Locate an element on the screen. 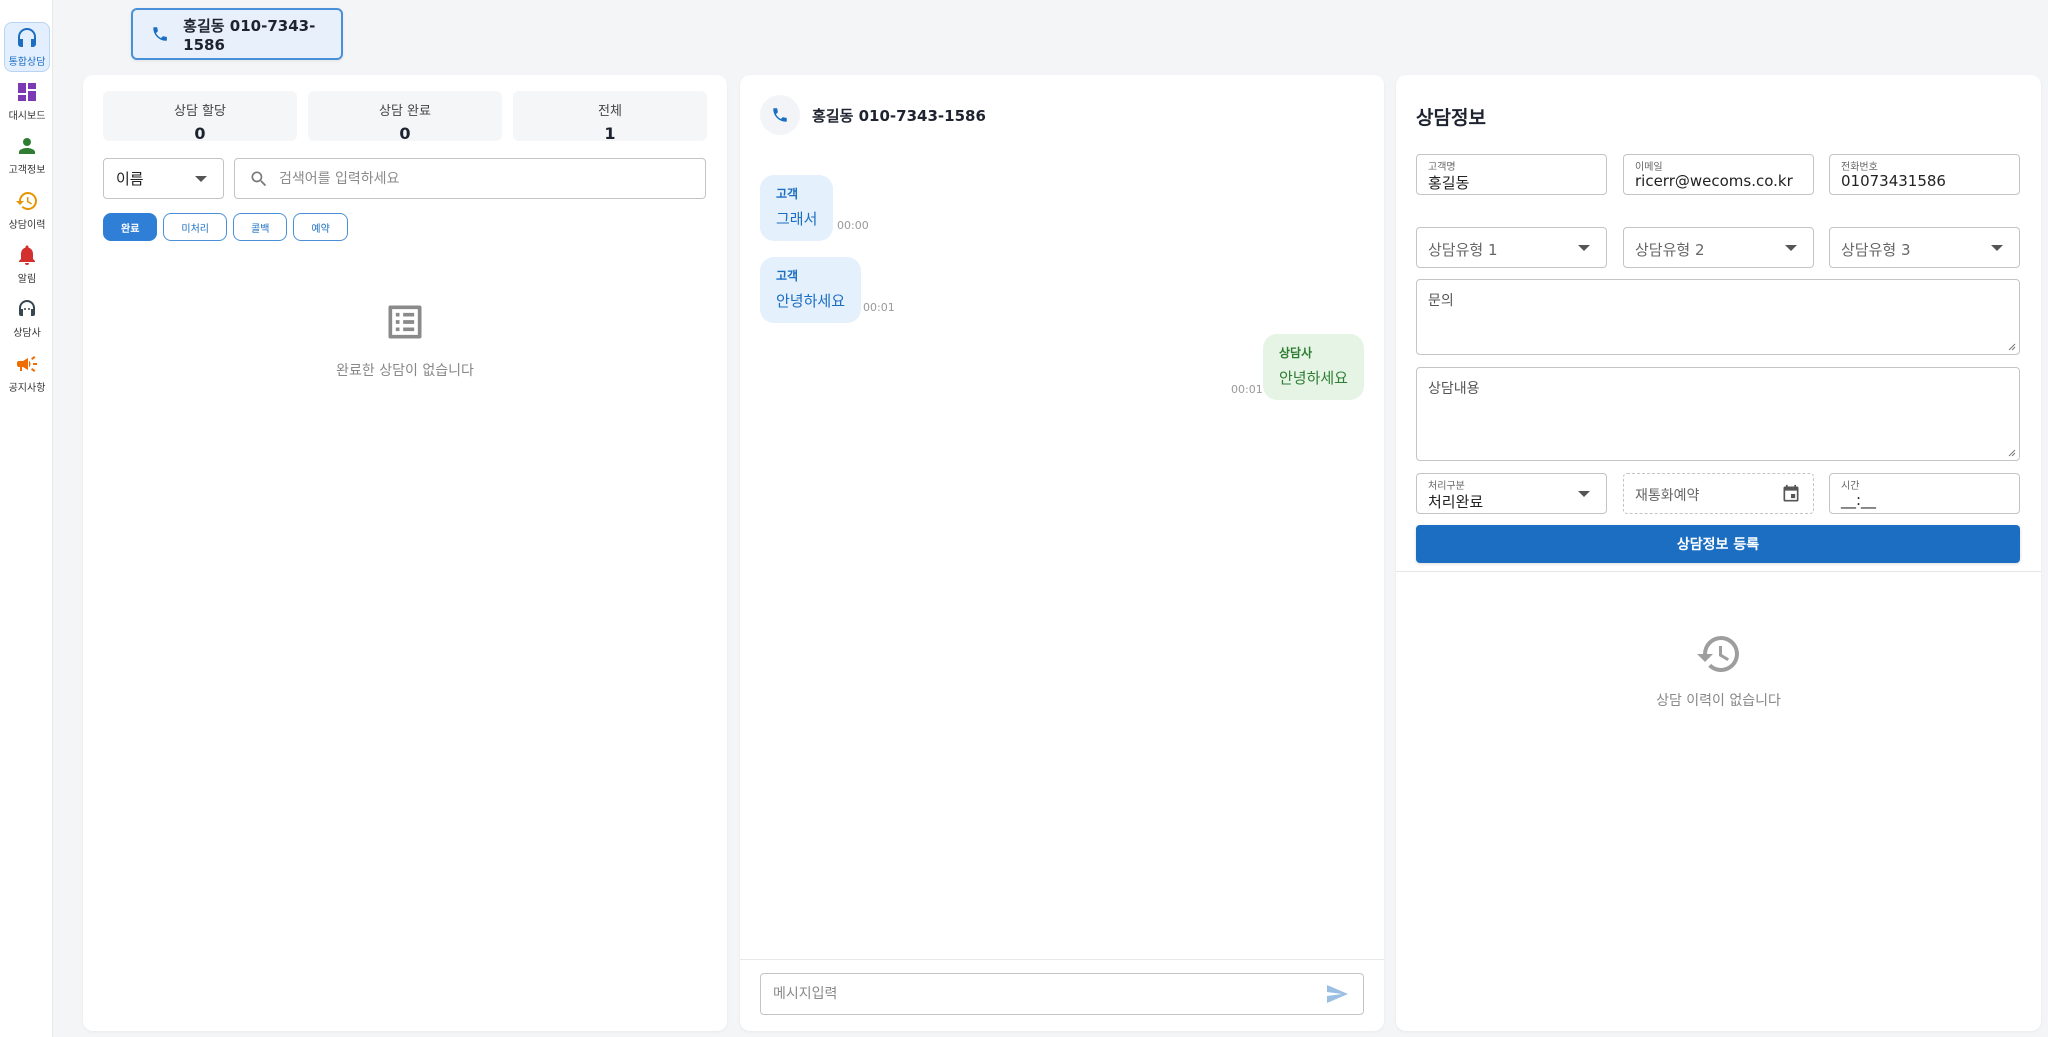  phone-field: 전화번호 01073431586 is located at coordinates (1924, 174).